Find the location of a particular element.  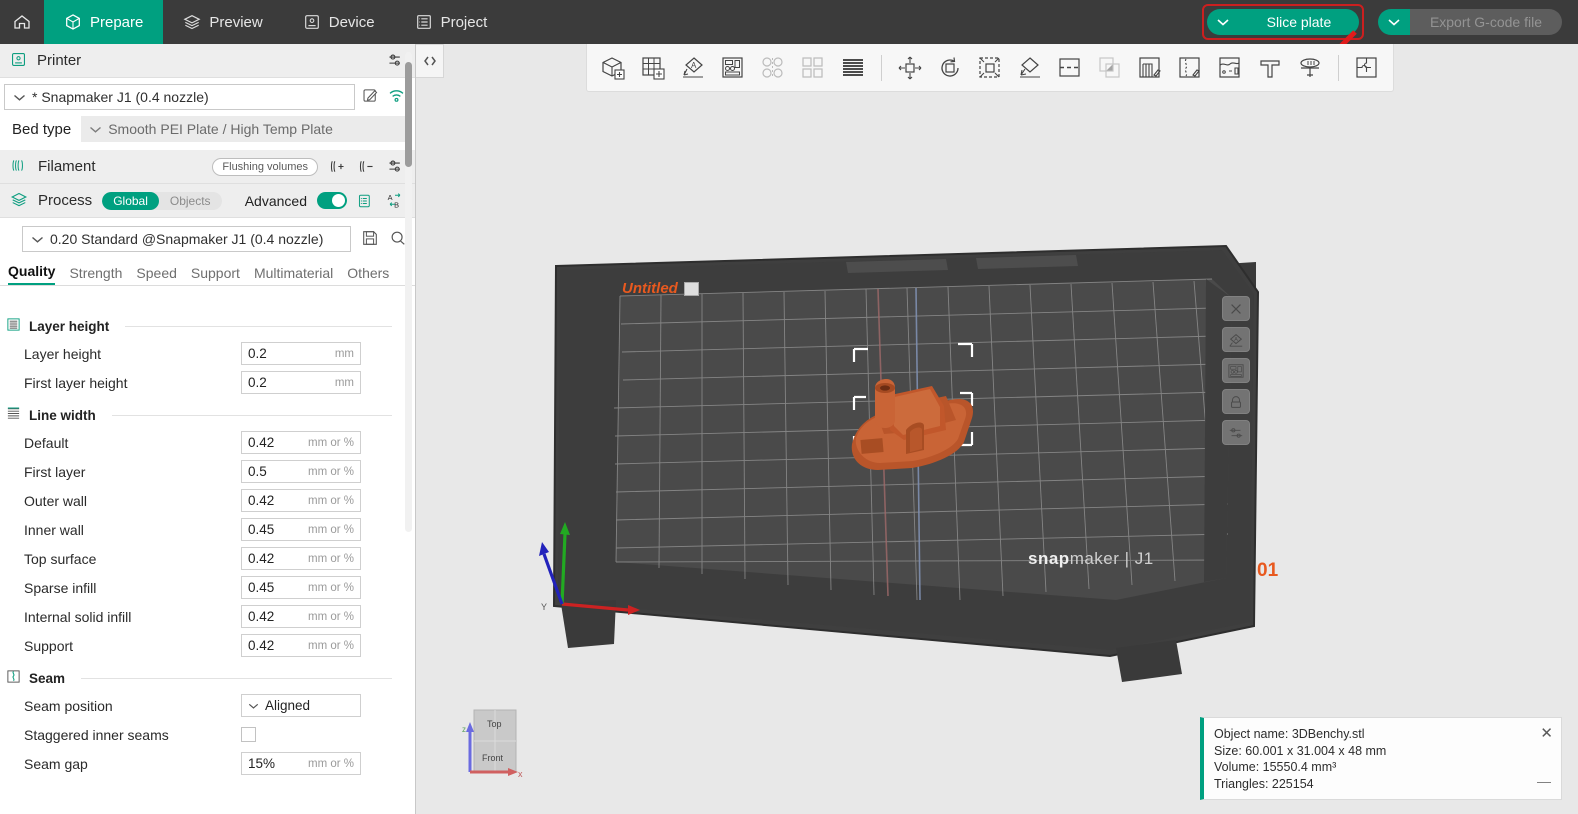

bed-type-select: Smooth PEI Plate / High Temp Plate is located at coordinates (244, 129).